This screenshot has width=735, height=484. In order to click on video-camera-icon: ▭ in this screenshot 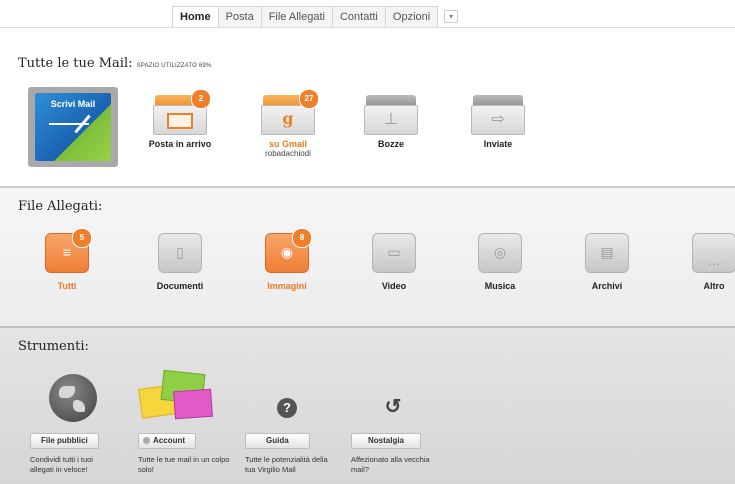, I will do `click(394, 253)`.